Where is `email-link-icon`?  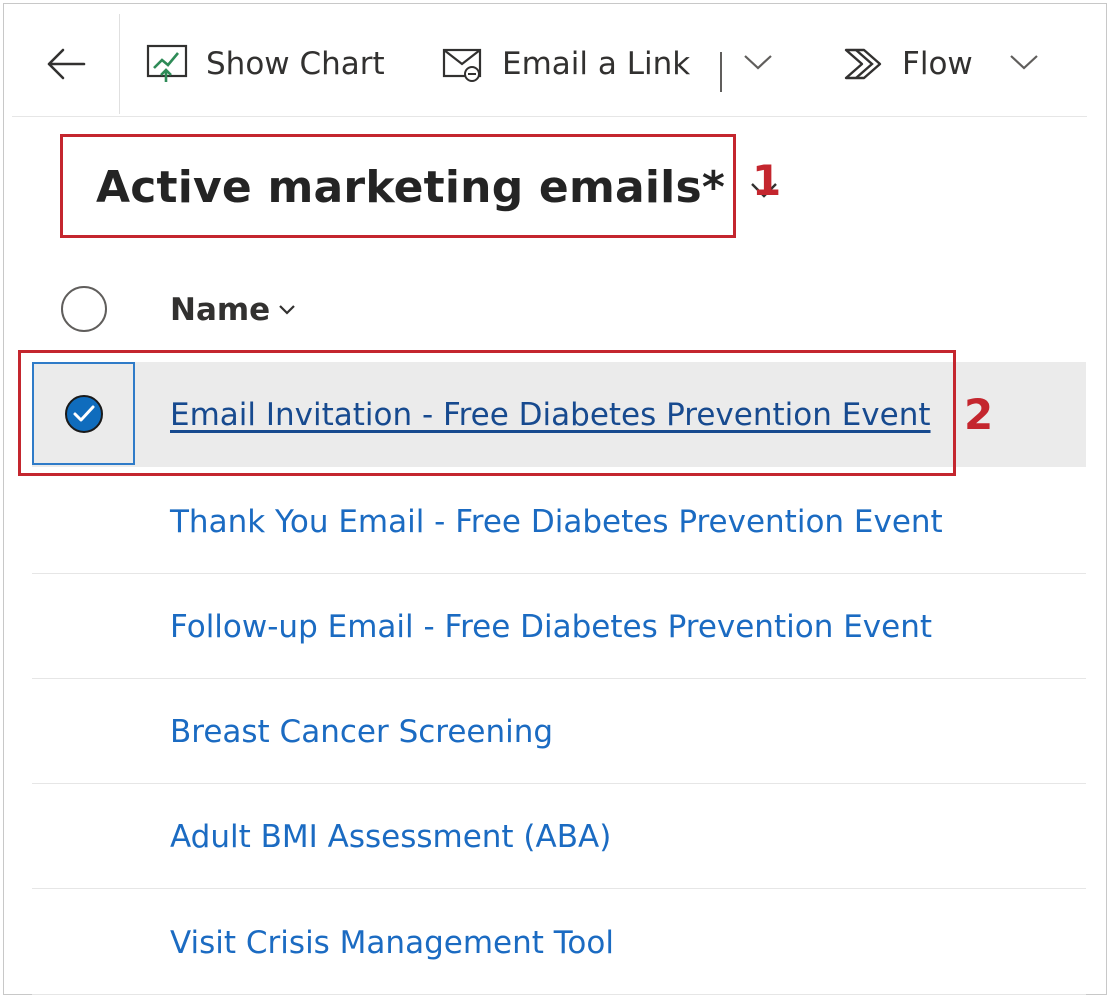
email-link-icon is located at coordinates (464, 64).